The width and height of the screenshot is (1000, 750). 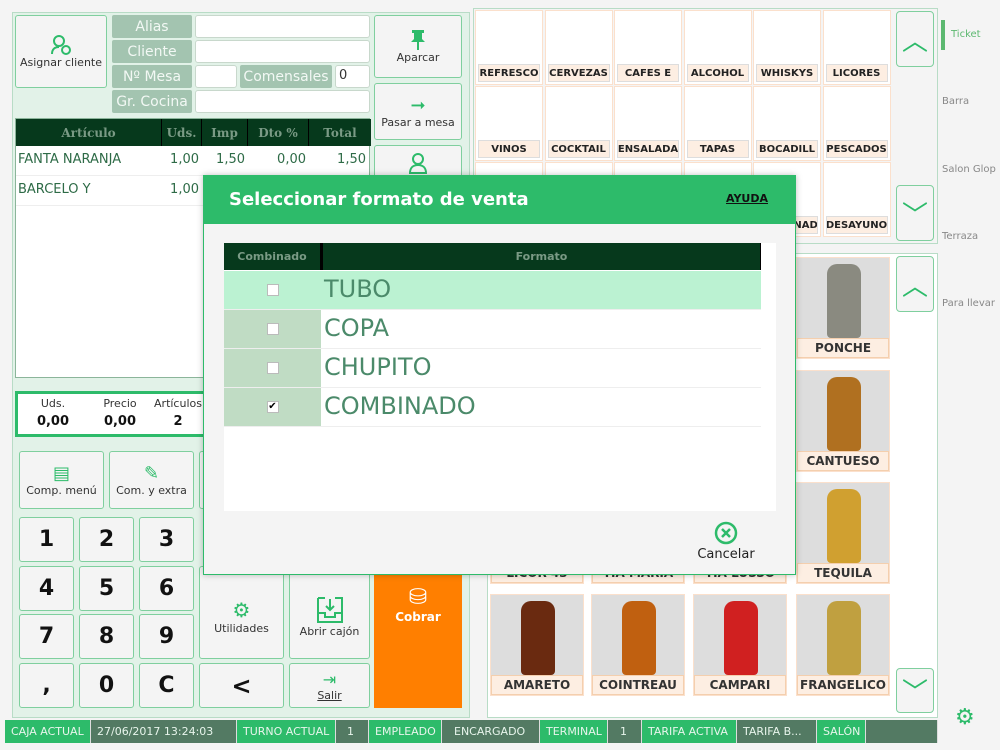 I want to click on category-tile: DESAYUNO, so click(x=856, y=199).